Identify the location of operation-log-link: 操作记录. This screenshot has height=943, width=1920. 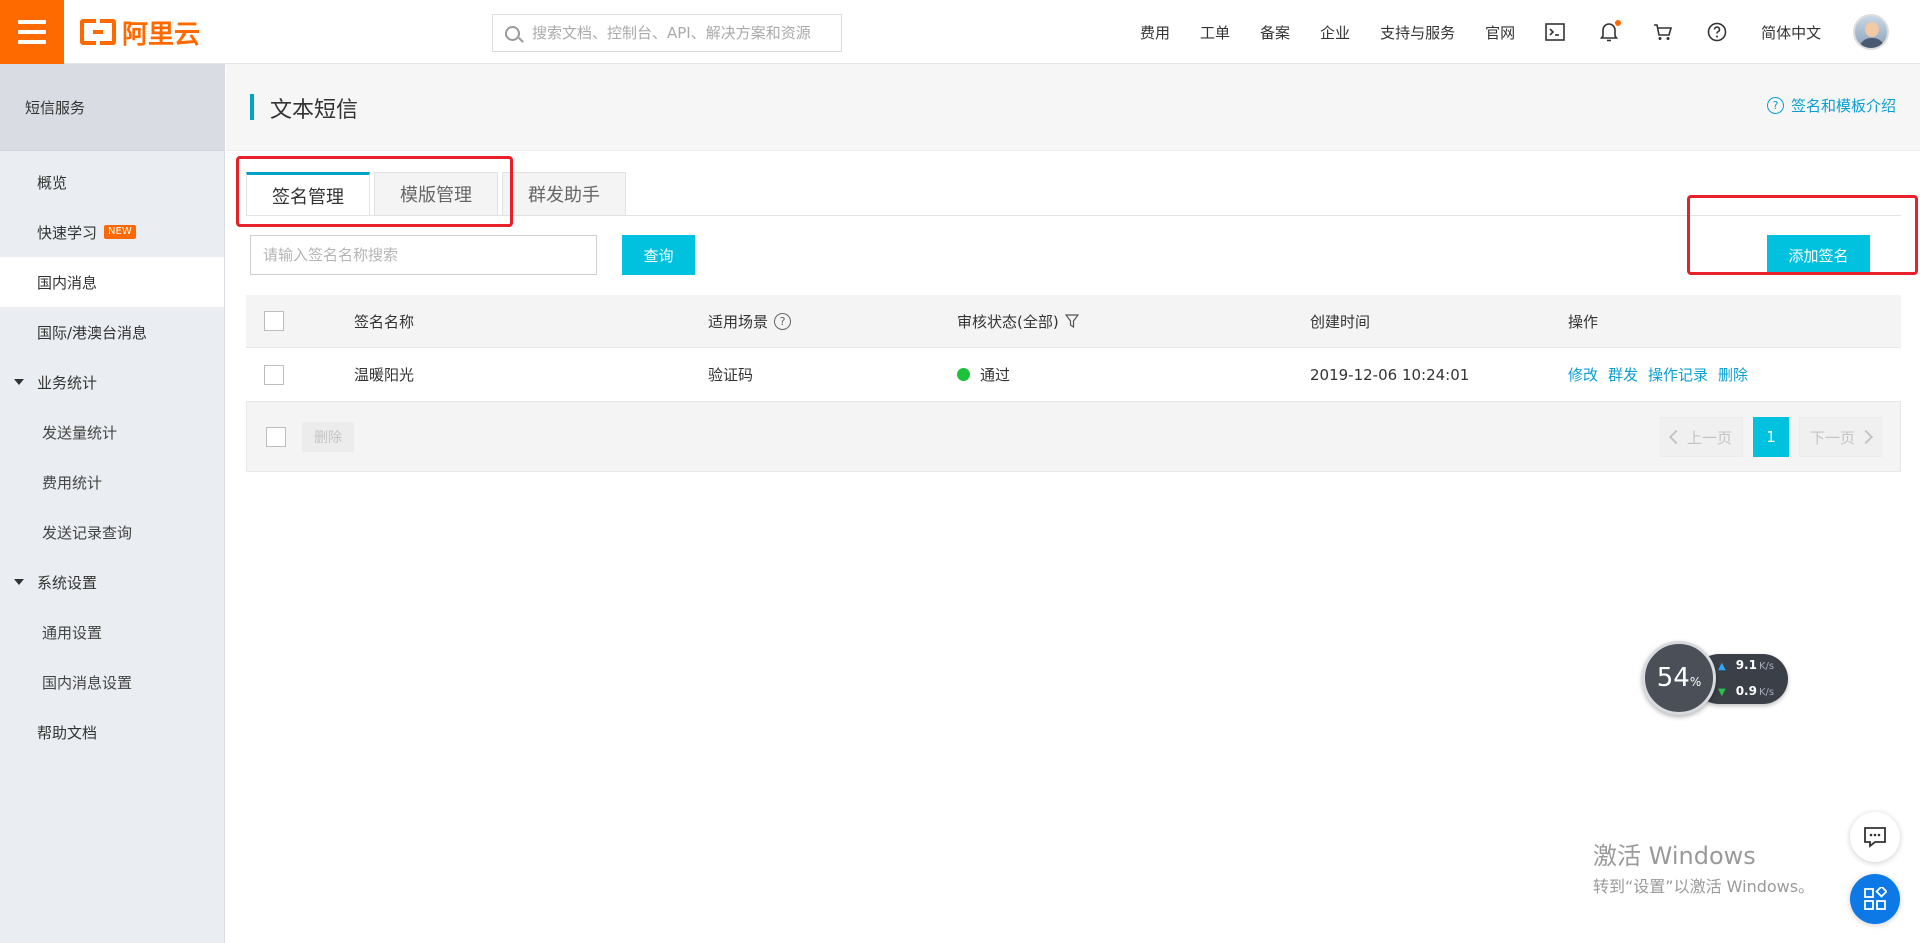
(1678, 374).